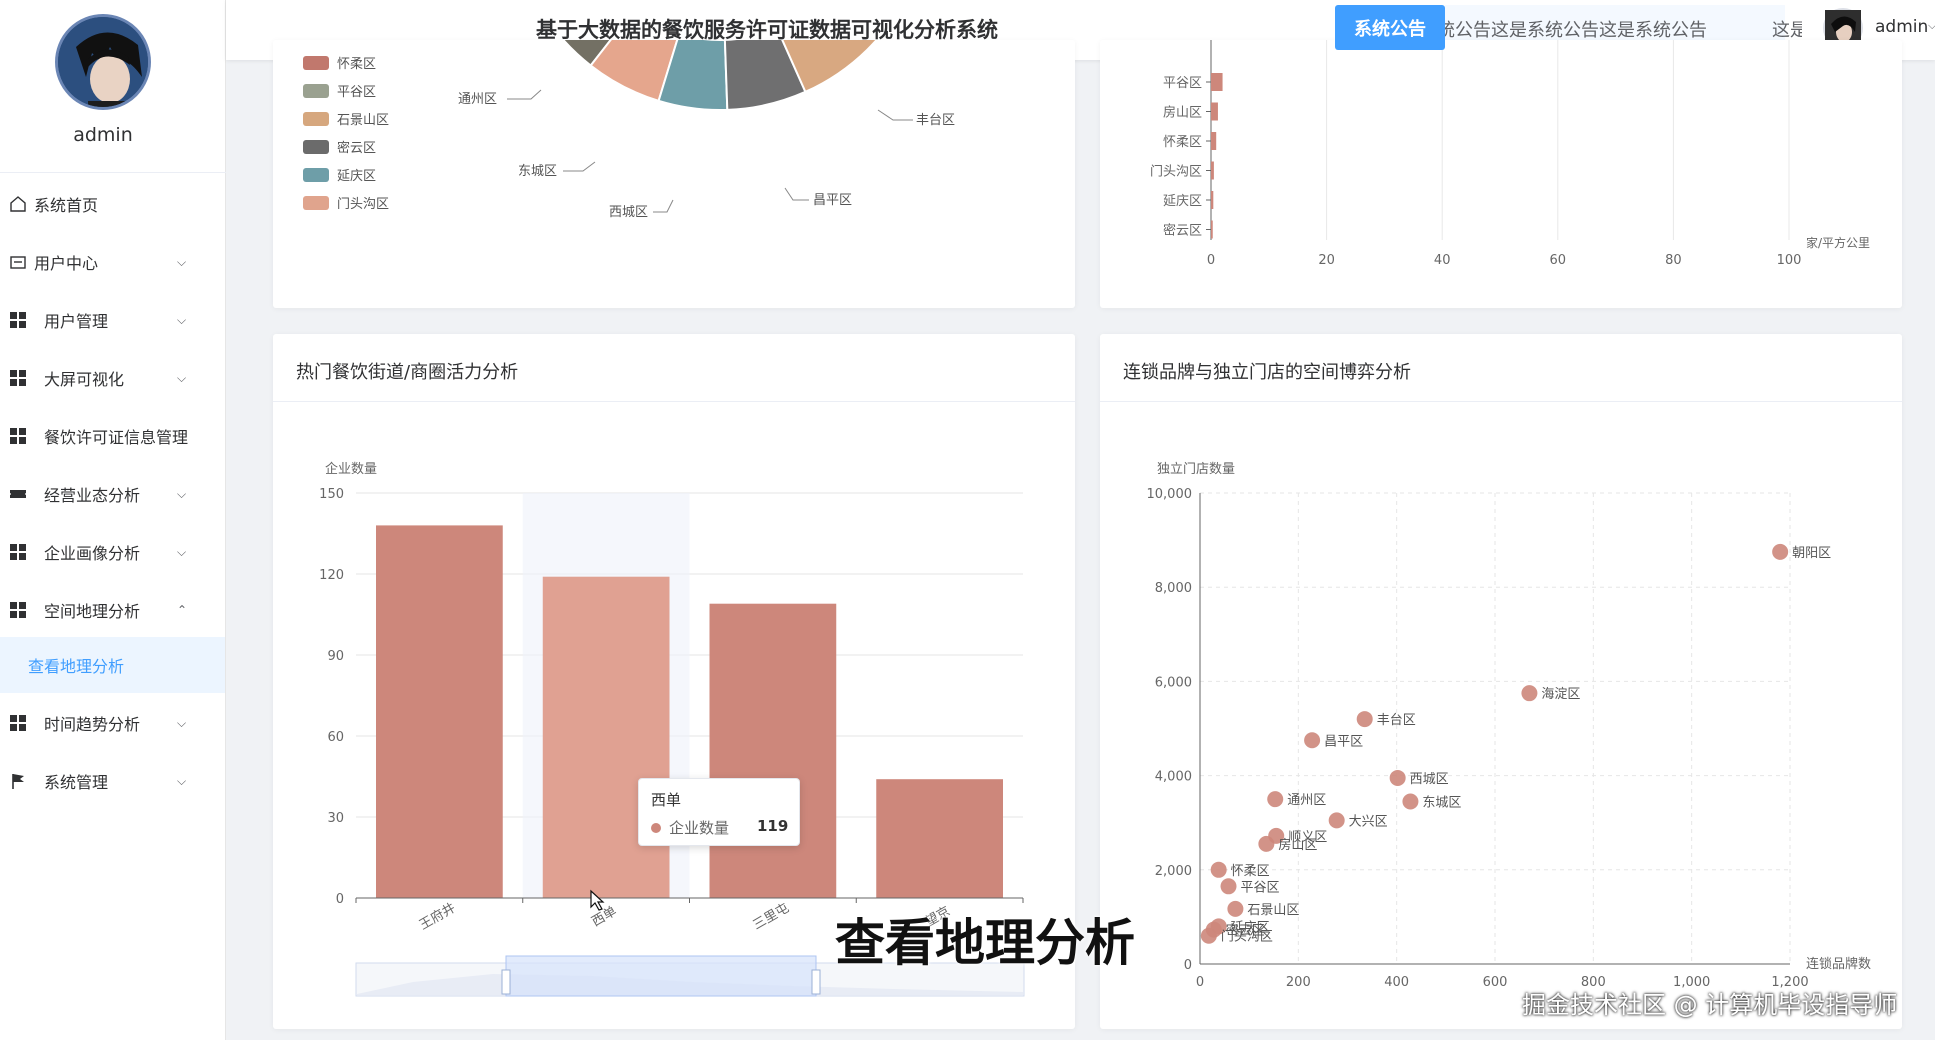 The width and height of the screenshot is (1935, 1040). What do you see at coordinates (331, 494) in the screenshot?
I see `y-tick-label: 150` at bounding box center [331, 494].